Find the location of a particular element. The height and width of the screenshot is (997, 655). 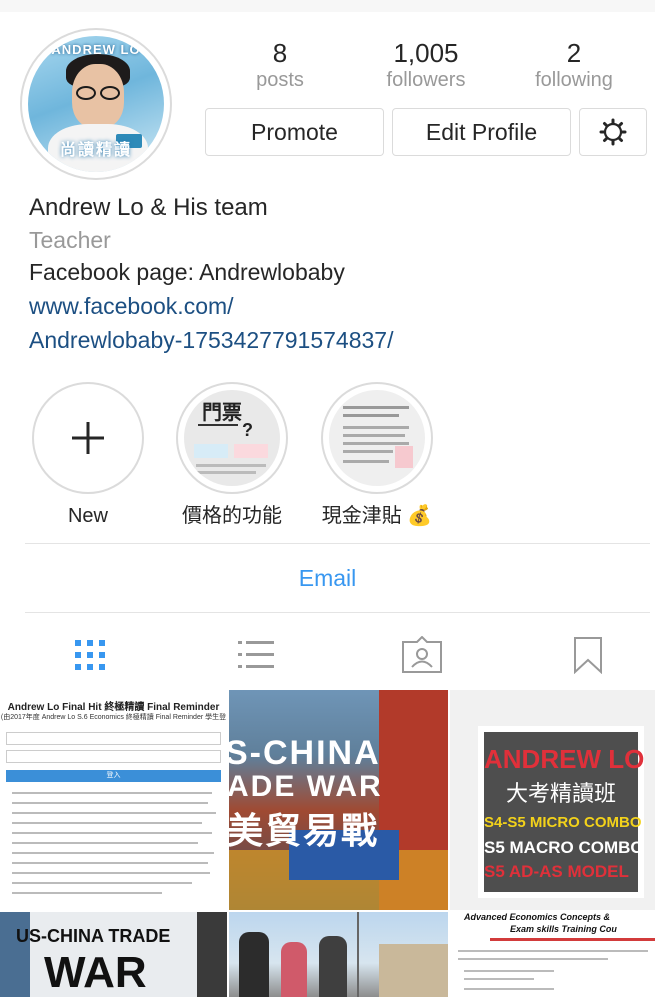

highlight-label: New is located at coordinates (87, 516).